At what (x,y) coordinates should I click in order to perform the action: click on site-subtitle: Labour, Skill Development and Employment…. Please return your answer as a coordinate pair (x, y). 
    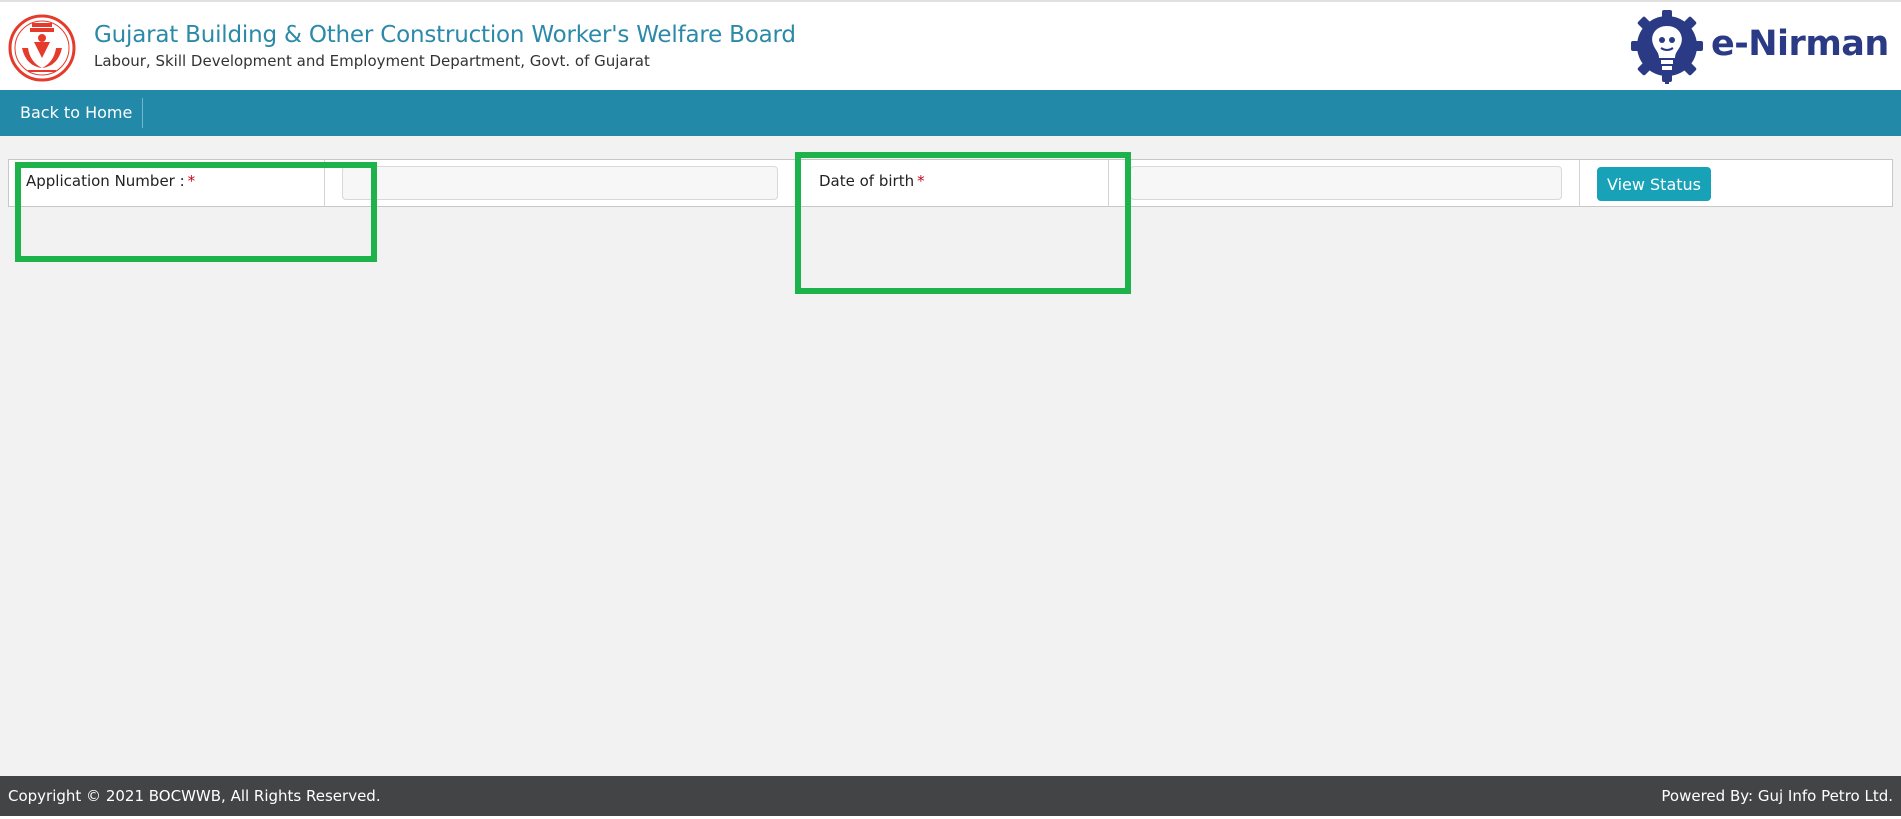
    Looking at the image, I should click on (372, 61).